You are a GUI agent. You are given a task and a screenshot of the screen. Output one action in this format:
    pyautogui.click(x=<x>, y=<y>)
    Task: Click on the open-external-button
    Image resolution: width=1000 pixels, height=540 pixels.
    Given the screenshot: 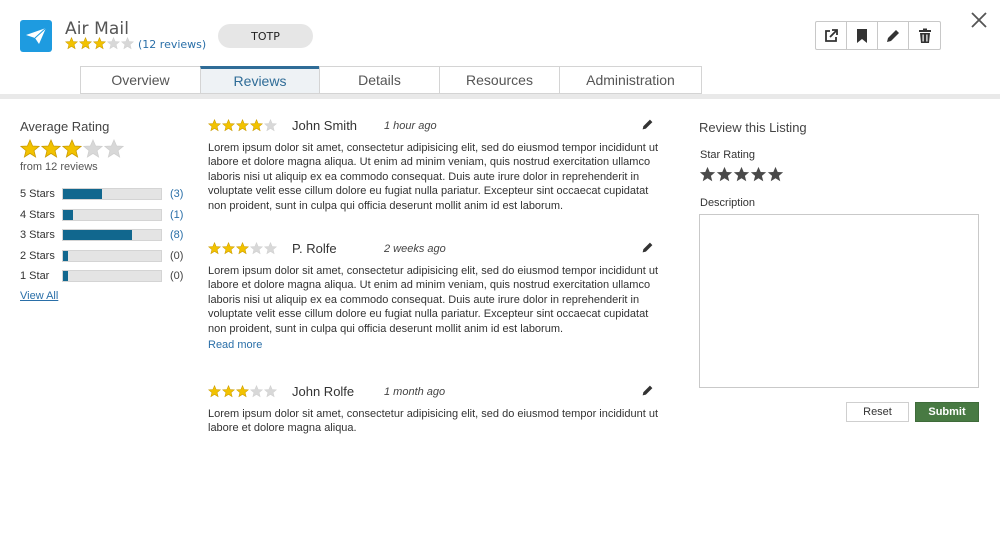 What is the action you would take?
    pyautogui.click(x=831, y=35)
    